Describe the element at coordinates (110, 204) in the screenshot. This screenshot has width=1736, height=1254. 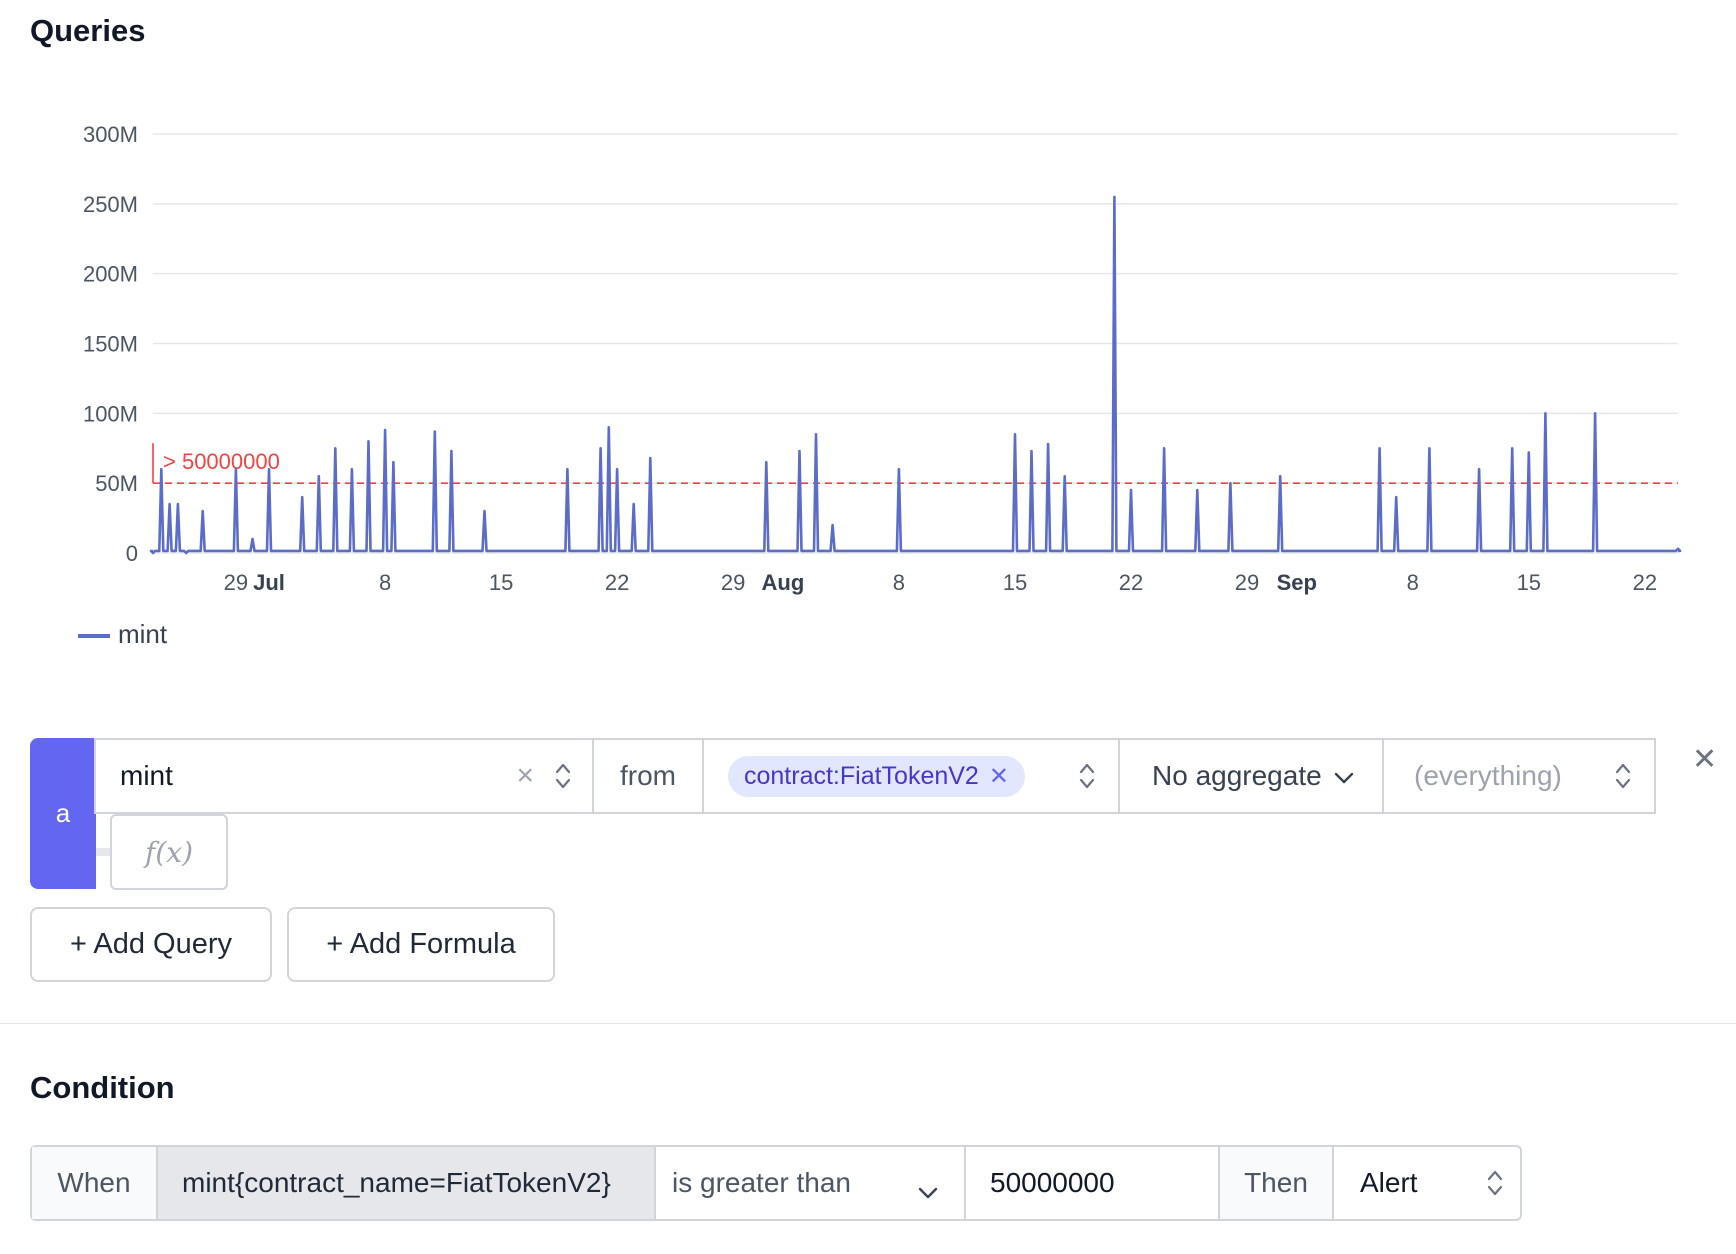
I see `y-tick-label: 250M` at that location.